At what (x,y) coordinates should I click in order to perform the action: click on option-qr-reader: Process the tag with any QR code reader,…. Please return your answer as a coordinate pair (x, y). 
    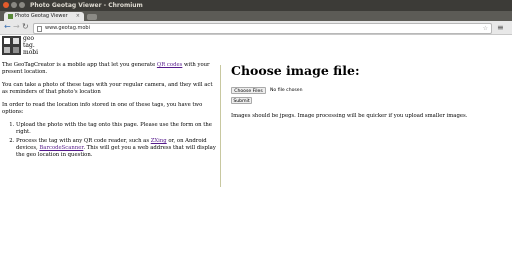
    Looking at the image, I should click on (116, 148).